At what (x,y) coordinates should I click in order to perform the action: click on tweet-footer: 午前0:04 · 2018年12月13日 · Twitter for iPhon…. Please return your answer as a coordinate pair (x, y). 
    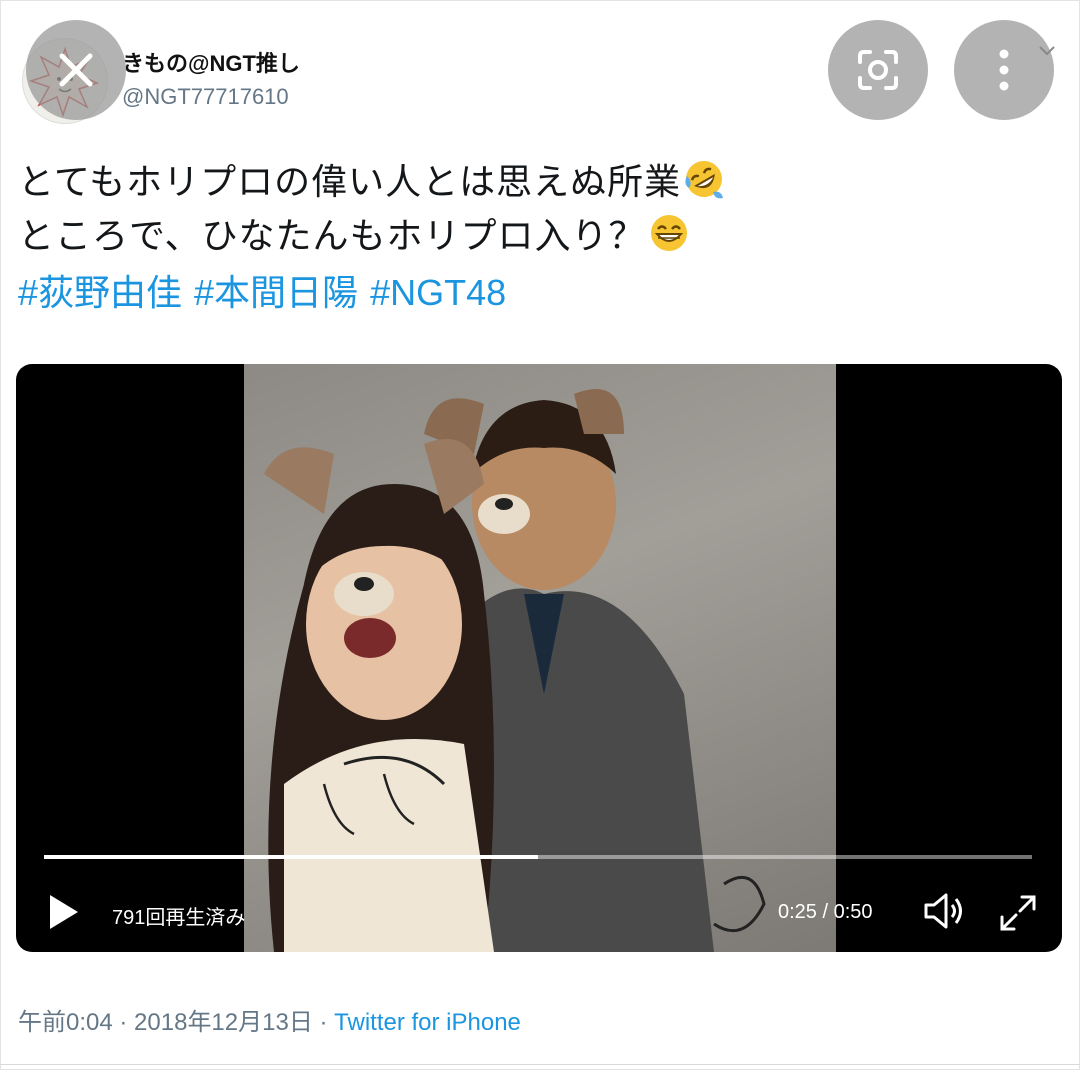
    Looking at the image, I should click on (269, 1019).